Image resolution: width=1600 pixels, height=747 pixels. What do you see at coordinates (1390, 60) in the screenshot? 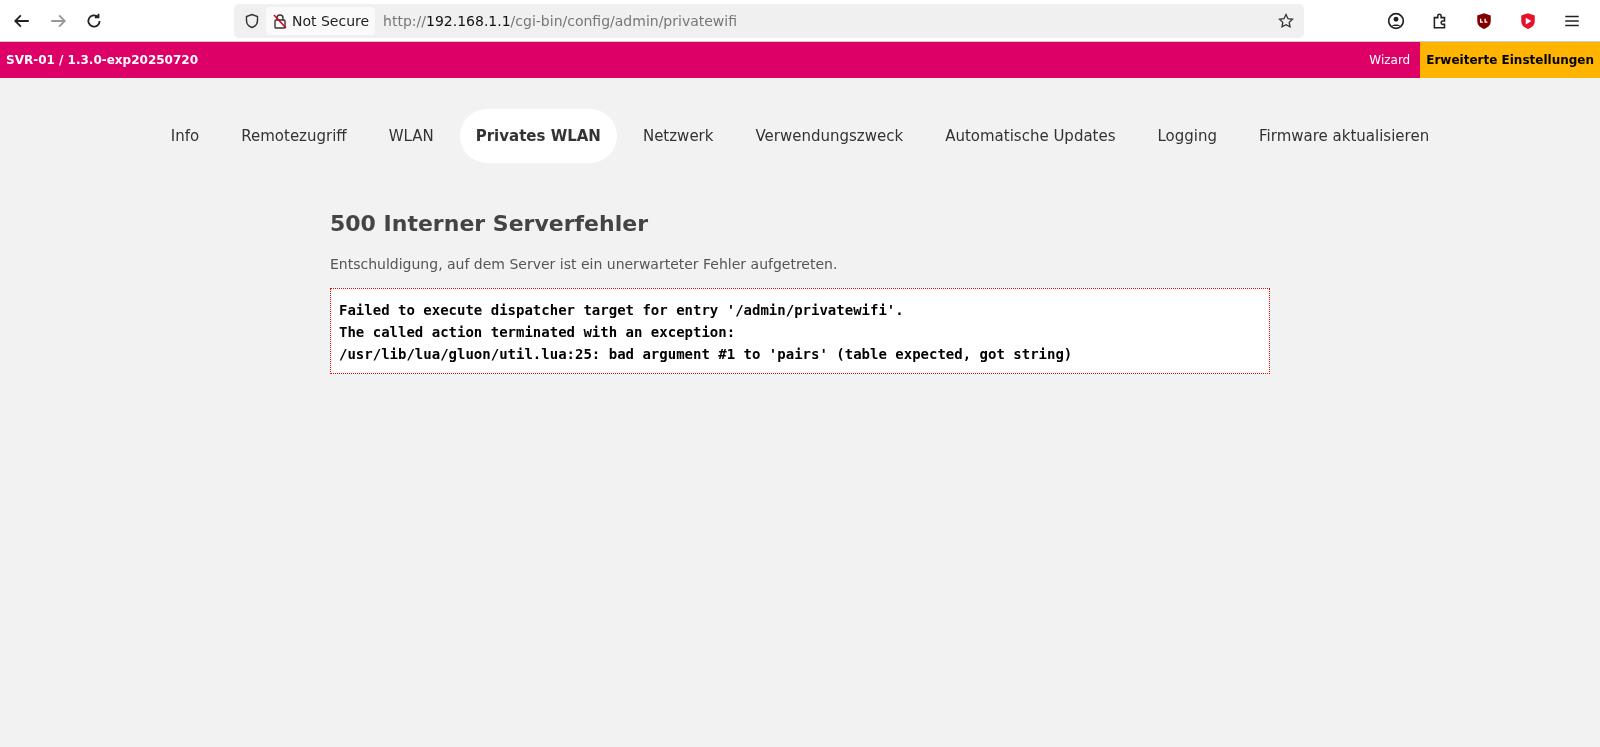
I see `header-link: Wizard` at bounding box center [1390, 60].